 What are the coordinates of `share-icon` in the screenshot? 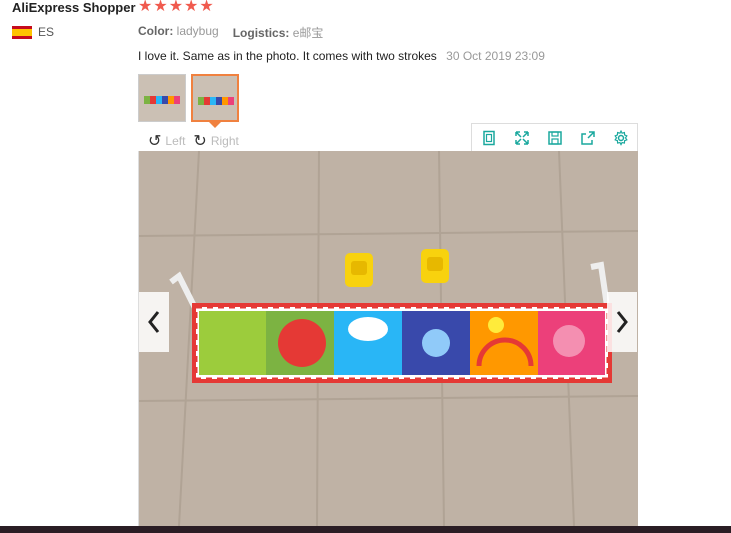 It's located at (587, 138).